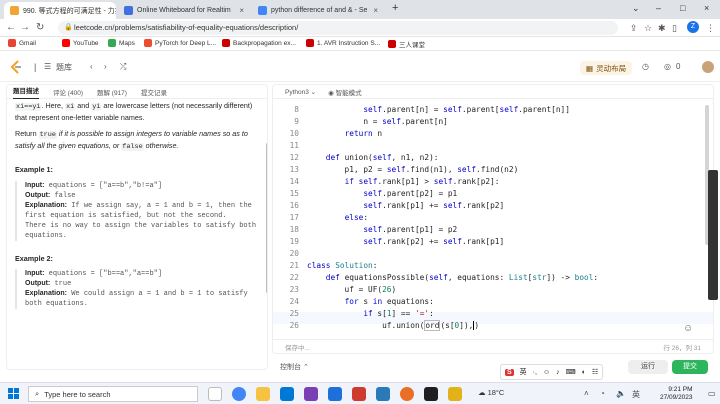  I want to click on bookmark-gmail: Gmail, so click(22, 43).